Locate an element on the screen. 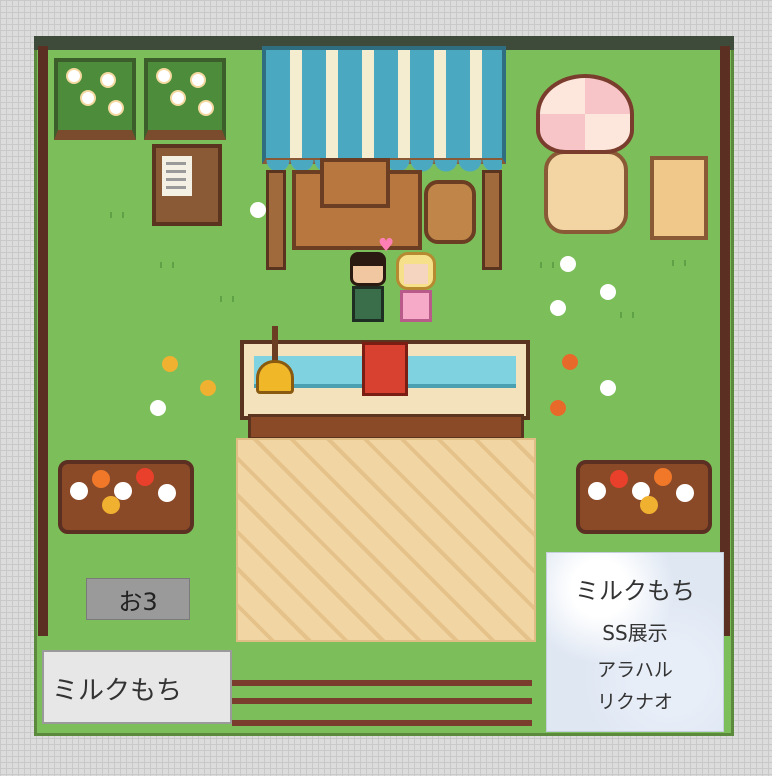 This screenshot has height=776, width=772. left-wall is located at coordinates (43, 341).